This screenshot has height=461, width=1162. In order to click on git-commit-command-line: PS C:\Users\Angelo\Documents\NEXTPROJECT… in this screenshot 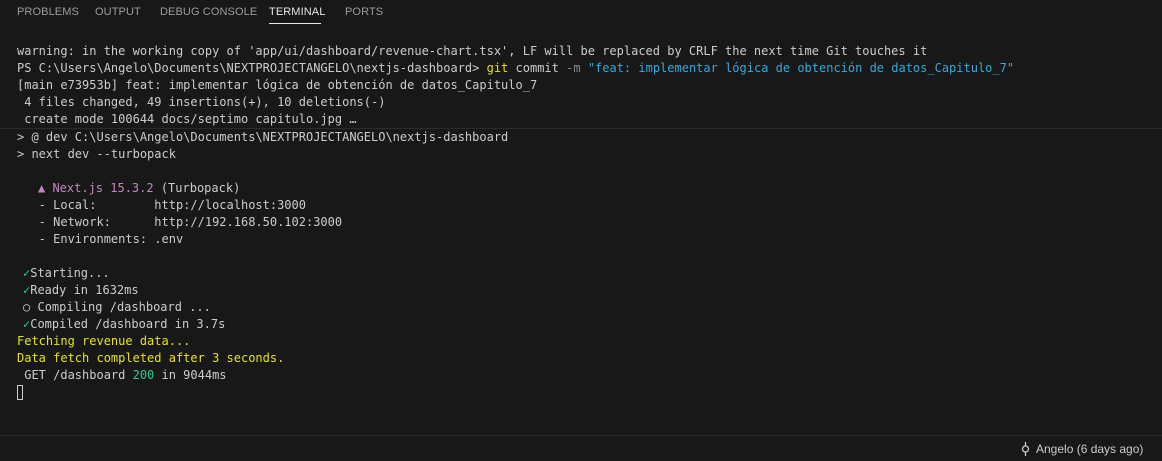, I will do `click(515, 68)`.